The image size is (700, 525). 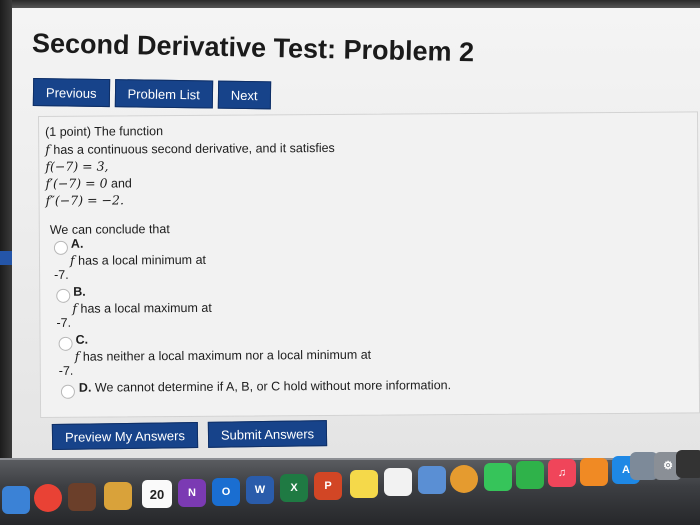 What do you see at coordinates (328, 486) in the screenshot?
I see `powerpoint-icon: P` at bounding box center [328, 486].